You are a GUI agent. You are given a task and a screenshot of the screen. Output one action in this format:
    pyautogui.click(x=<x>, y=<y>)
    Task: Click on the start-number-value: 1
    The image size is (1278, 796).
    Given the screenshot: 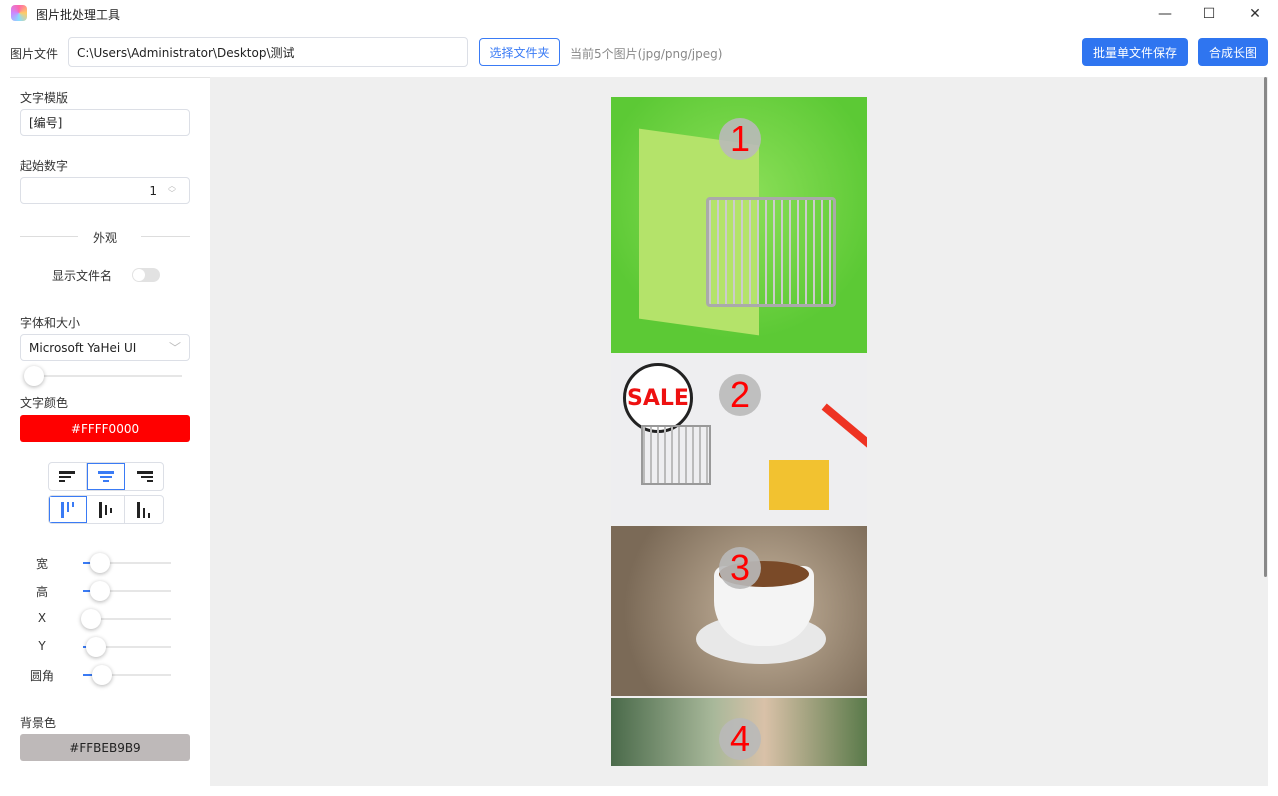 What is the action you would take?
    pyautogui.click(x=153, y=190)
    